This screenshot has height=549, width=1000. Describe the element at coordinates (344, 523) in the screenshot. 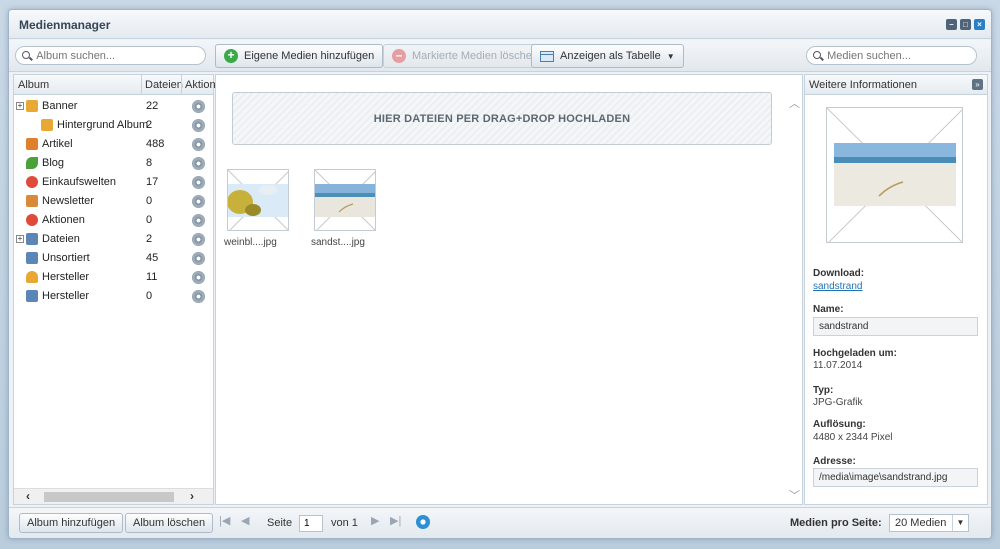

I see `page-total: von 1` at that location.